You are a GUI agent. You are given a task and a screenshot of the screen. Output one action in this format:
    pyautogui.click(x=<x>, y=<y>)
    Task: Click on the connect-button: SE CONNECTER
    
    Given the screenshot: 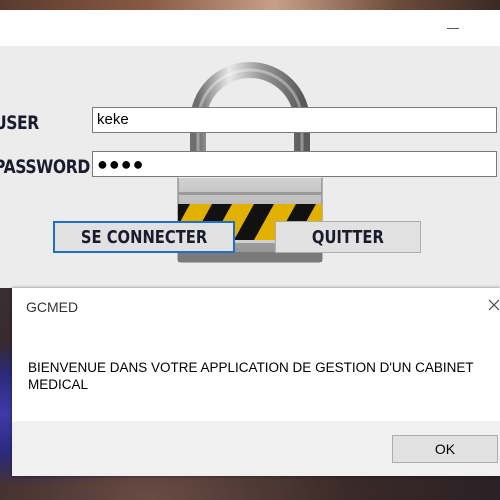 What is the action you would take?
    pyautogui.click(x=144, y=237)
    